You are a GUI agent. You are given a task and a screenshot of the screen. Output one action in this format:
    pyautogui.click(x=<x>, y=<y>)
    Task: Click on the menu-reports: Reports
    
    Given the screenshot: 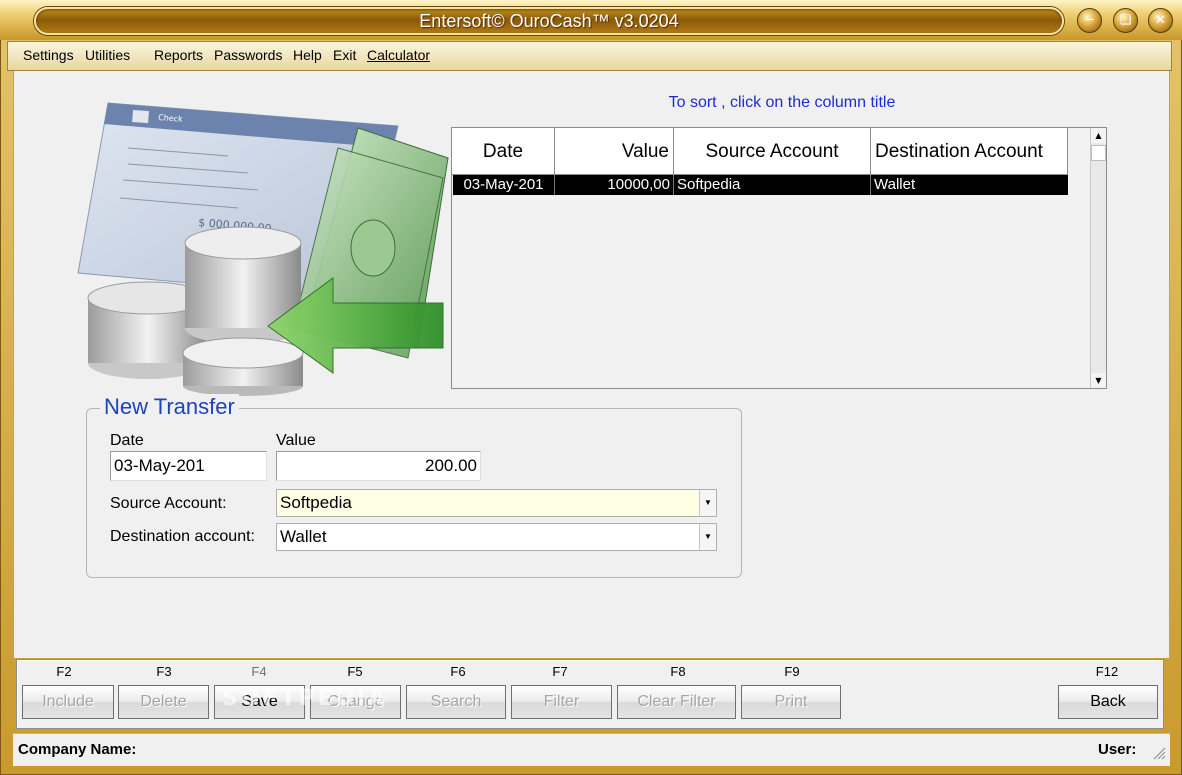 What is the action you would take?
    pyautogui.click(x=178, y=55)
    